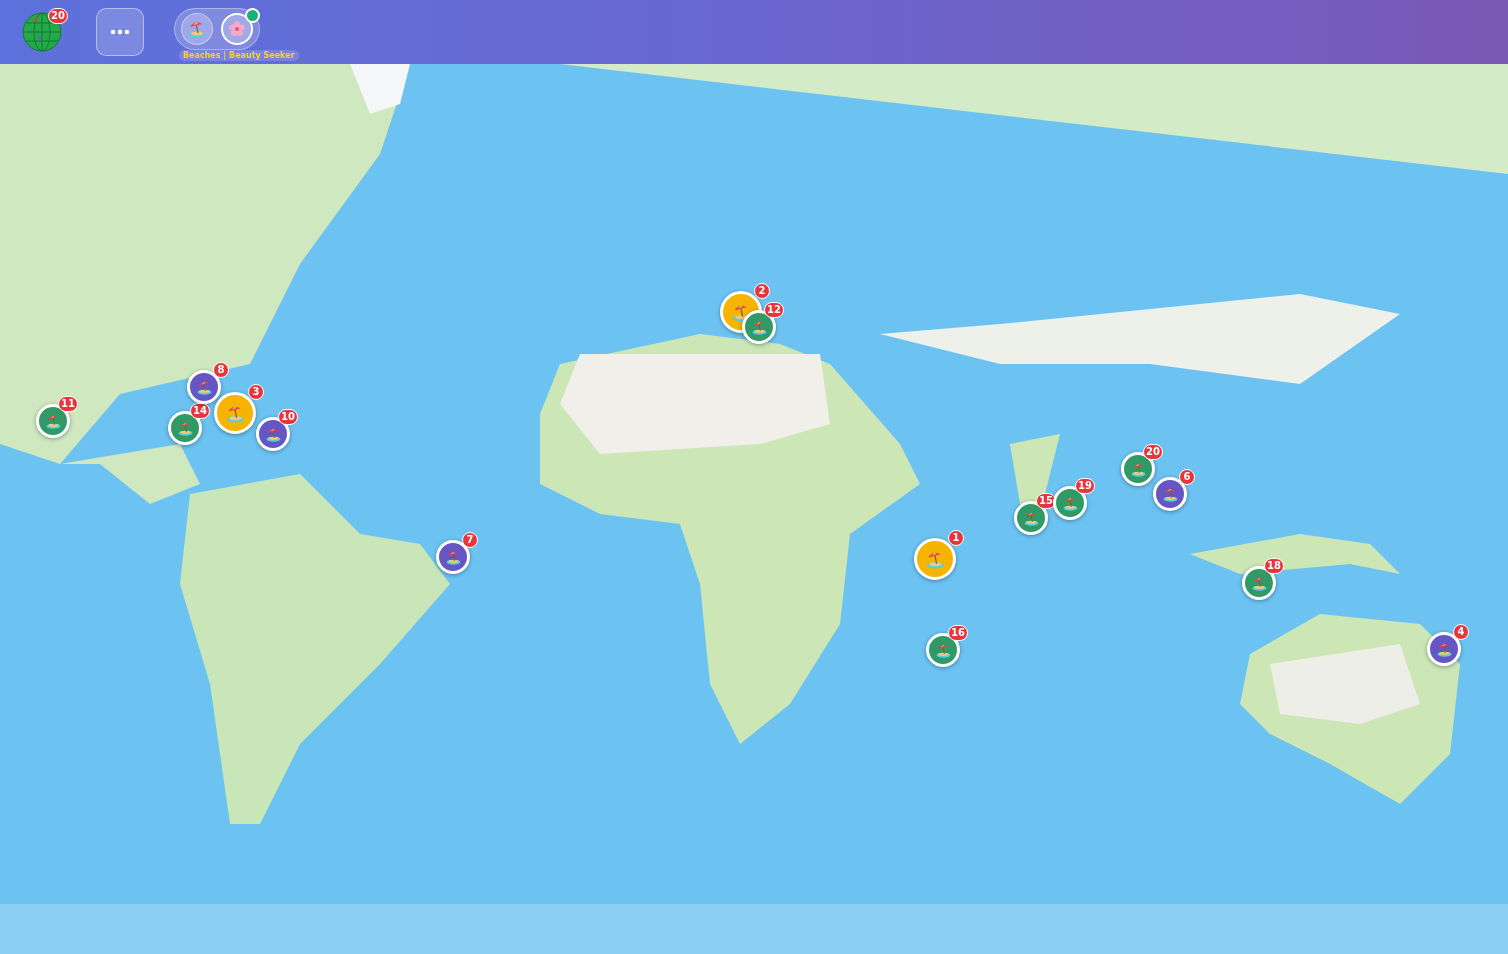  I want to click on count-badge: 14, so click(200, 411).